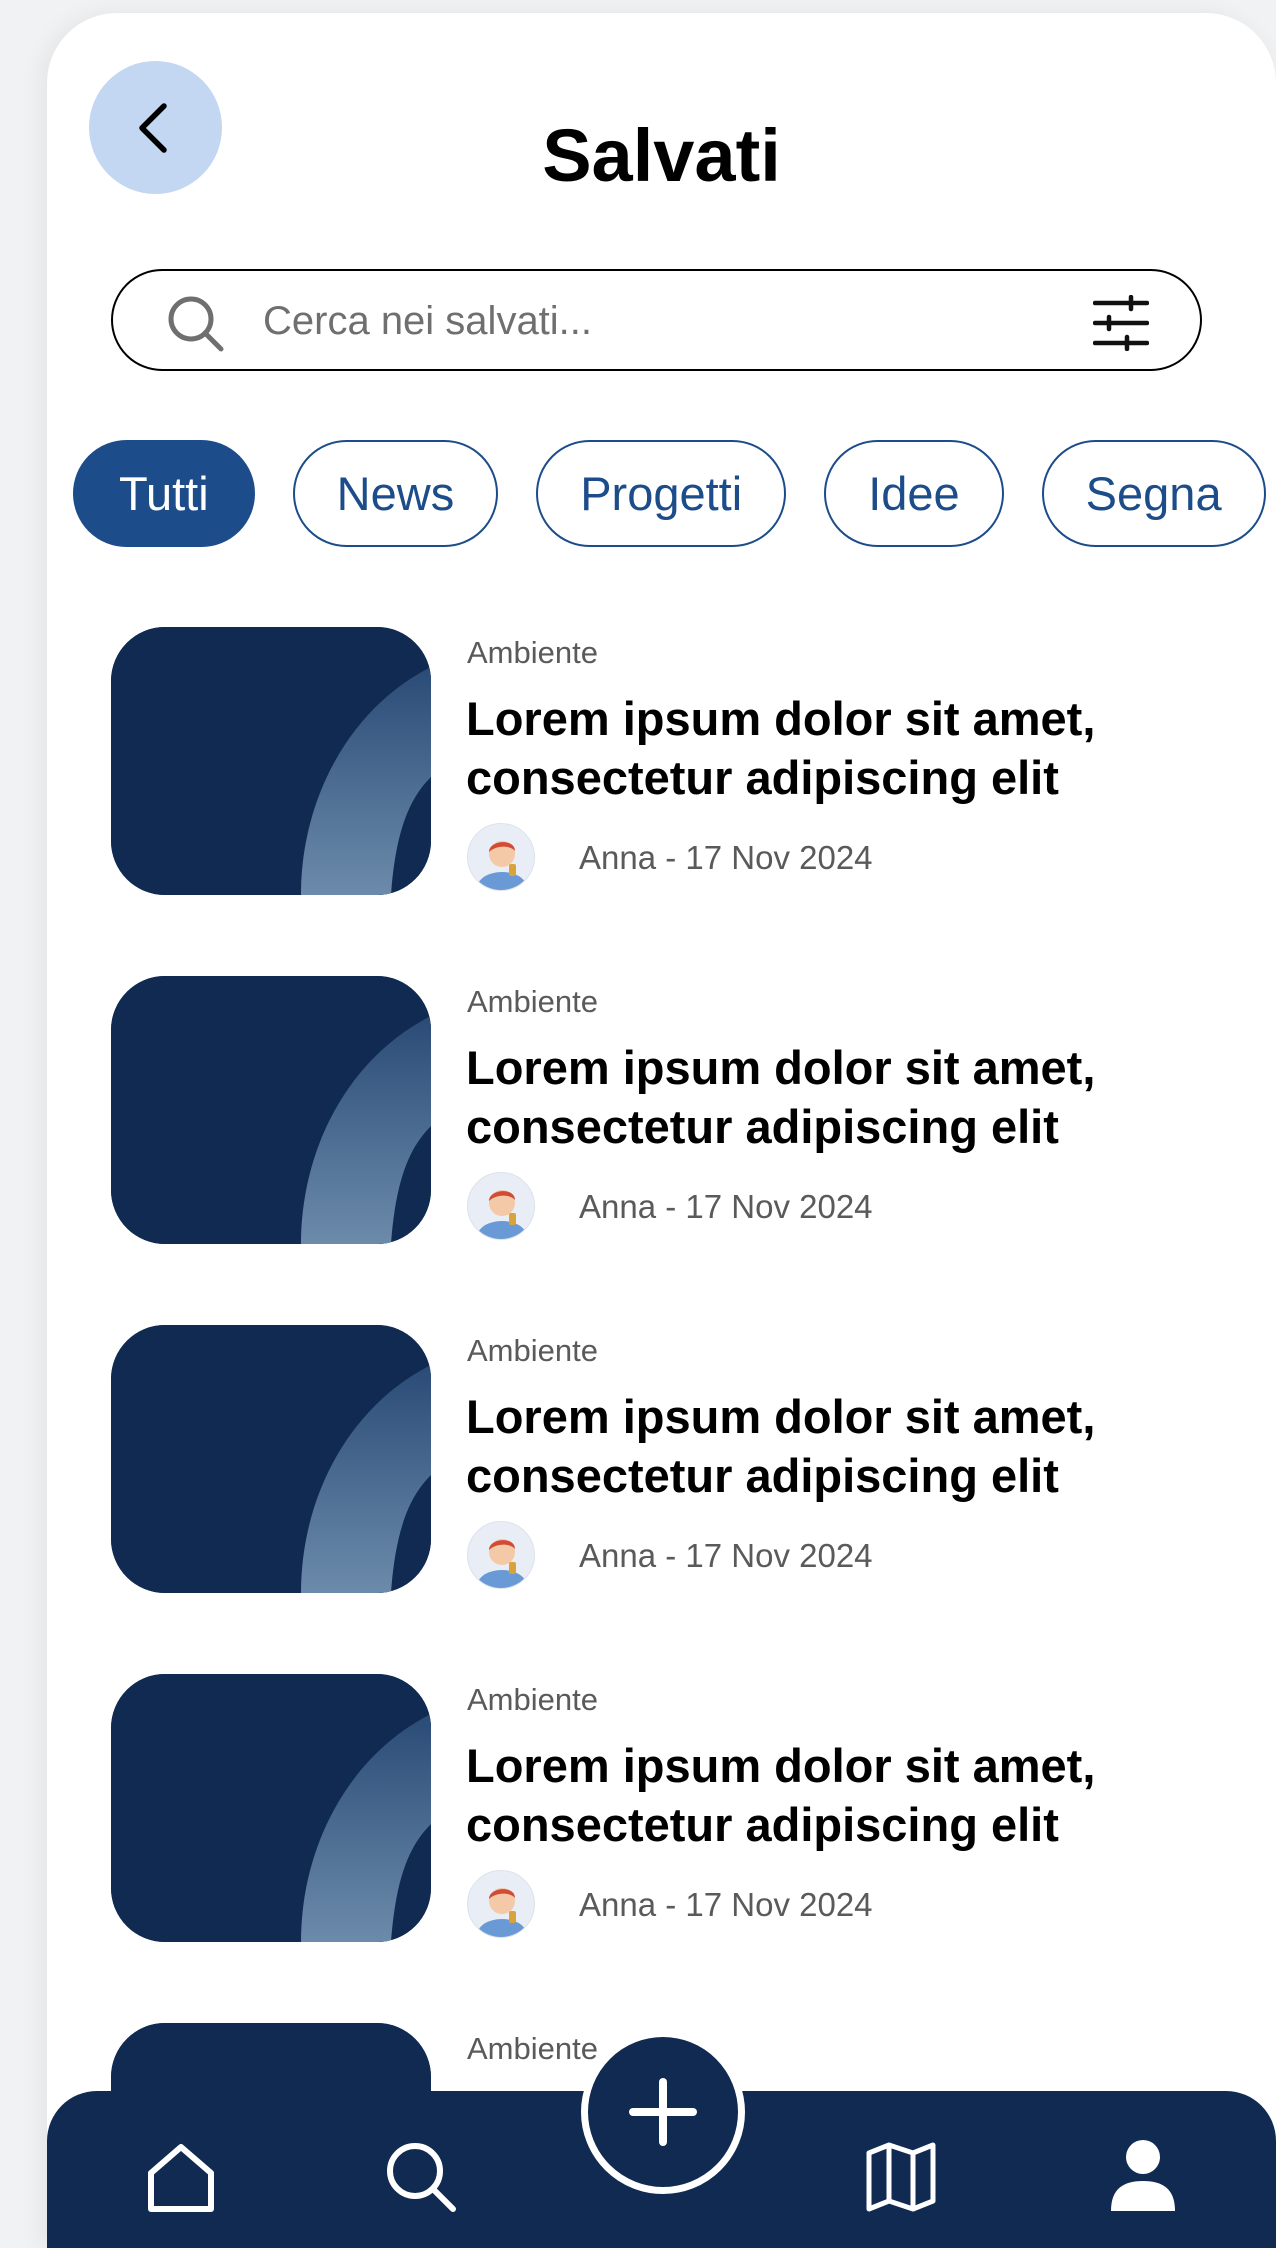  I want to click on chip-idee: Idee, so click(914, 493).